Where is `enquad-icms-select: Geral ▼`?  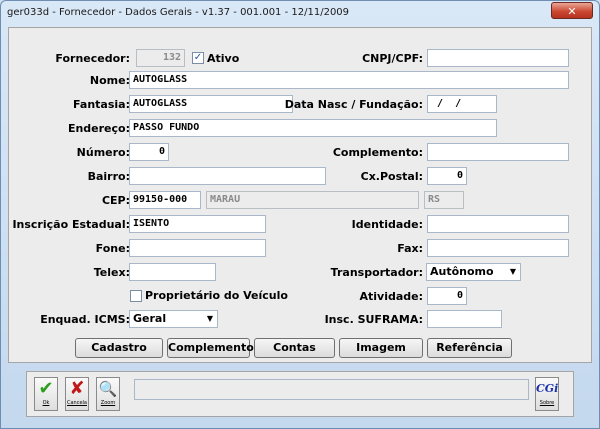 enquad-icms-select: Geral ▼ is located at coordinates (173, 319).